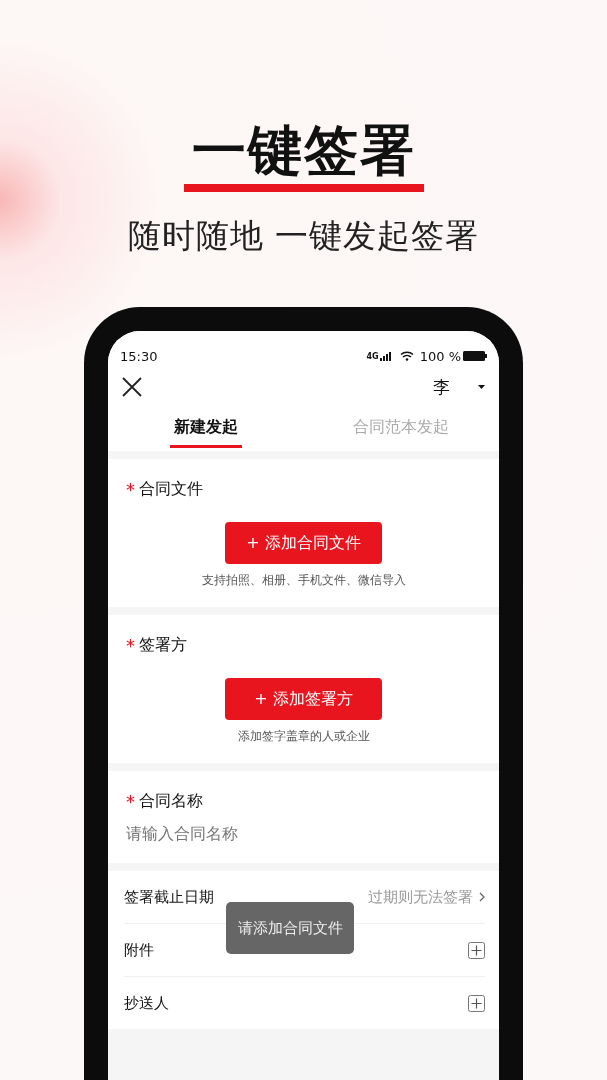  What do you see at coordinates (440, 356) in the screenshot?
I see `battery-label: 100 %` at bounding box center [440, 356].